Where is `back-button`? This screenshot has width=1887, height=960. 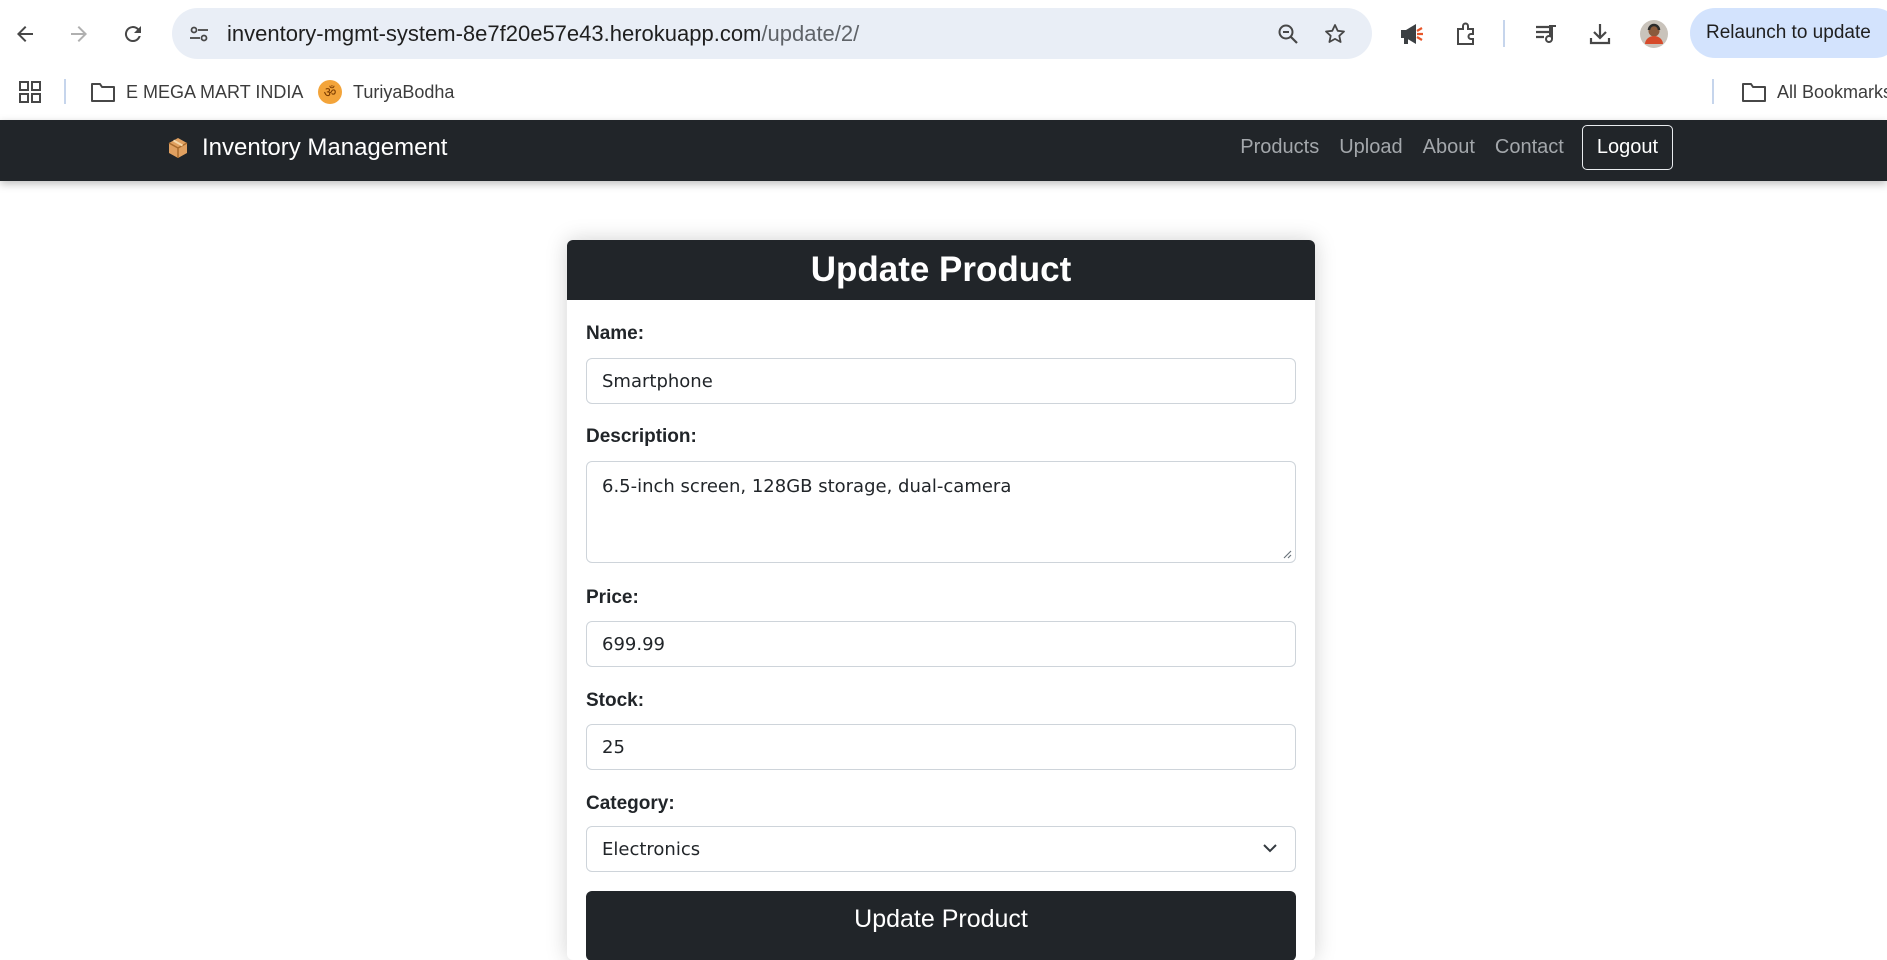
back-button is located at coordinates (25, 34).